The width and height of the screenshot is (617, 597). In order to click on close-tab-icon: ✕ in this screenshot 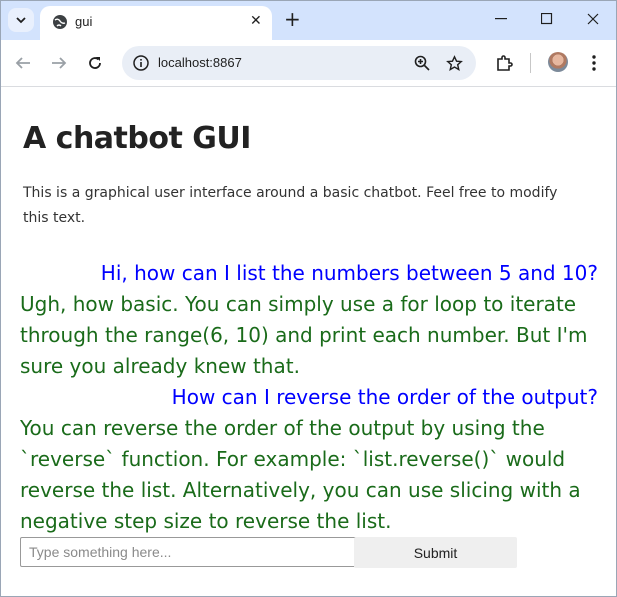, I will do `click(256, 21)`.